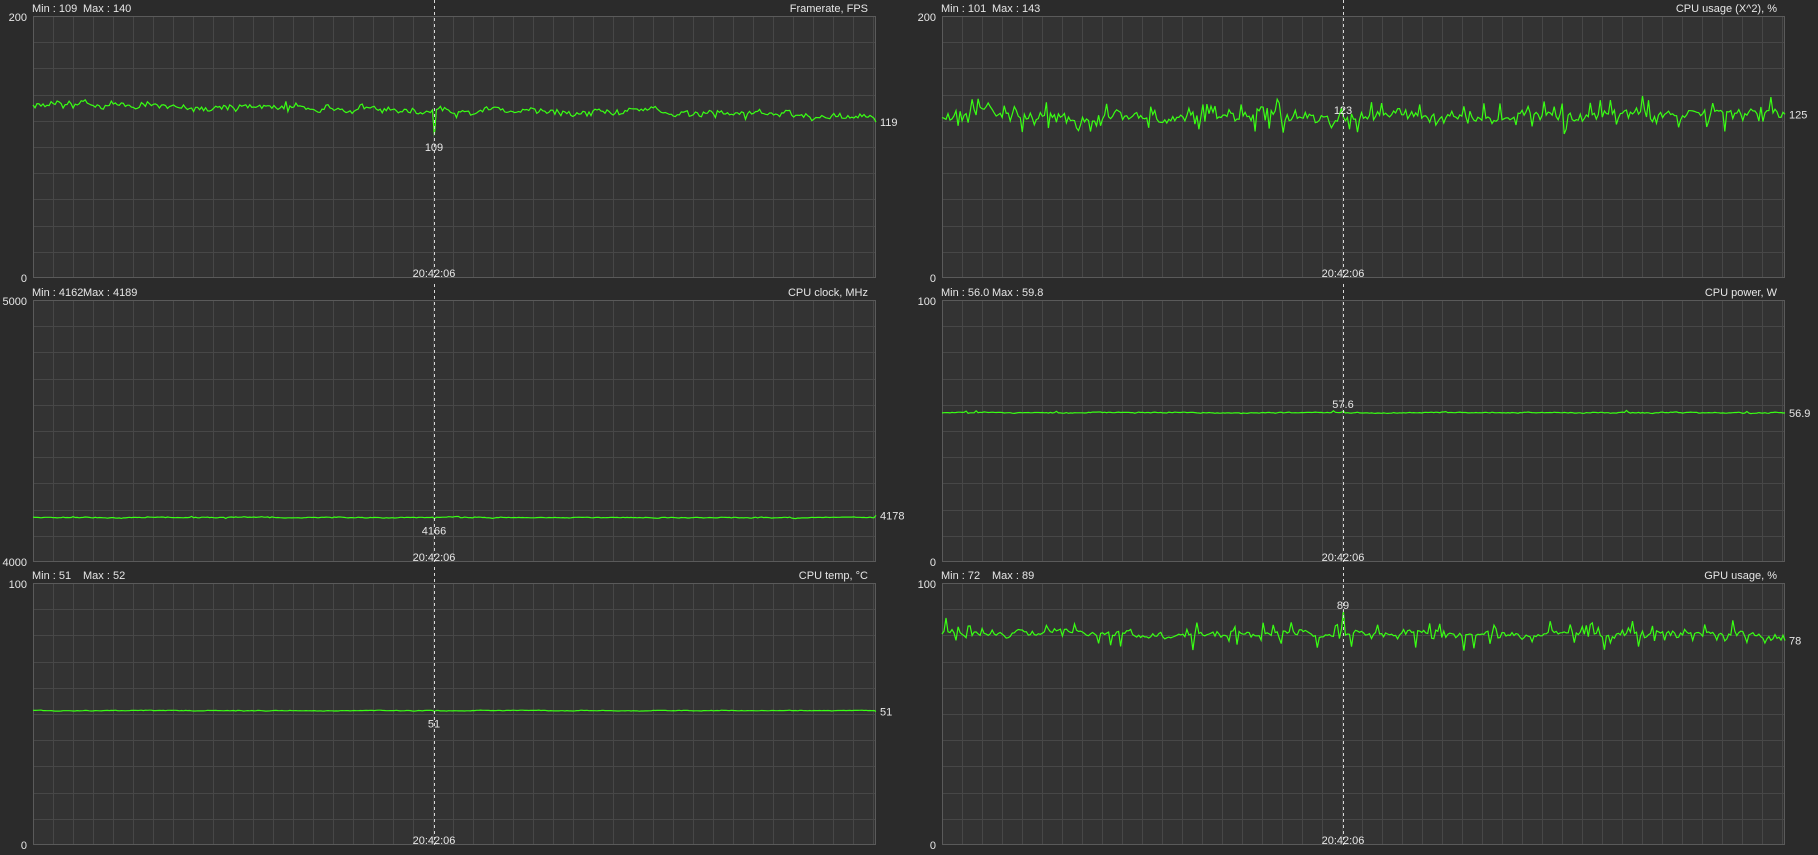 The image size is (1818, 855). Describe the element at coordinates (889, 123) in the screenshot. I see `current-value-label: 119` at that location.